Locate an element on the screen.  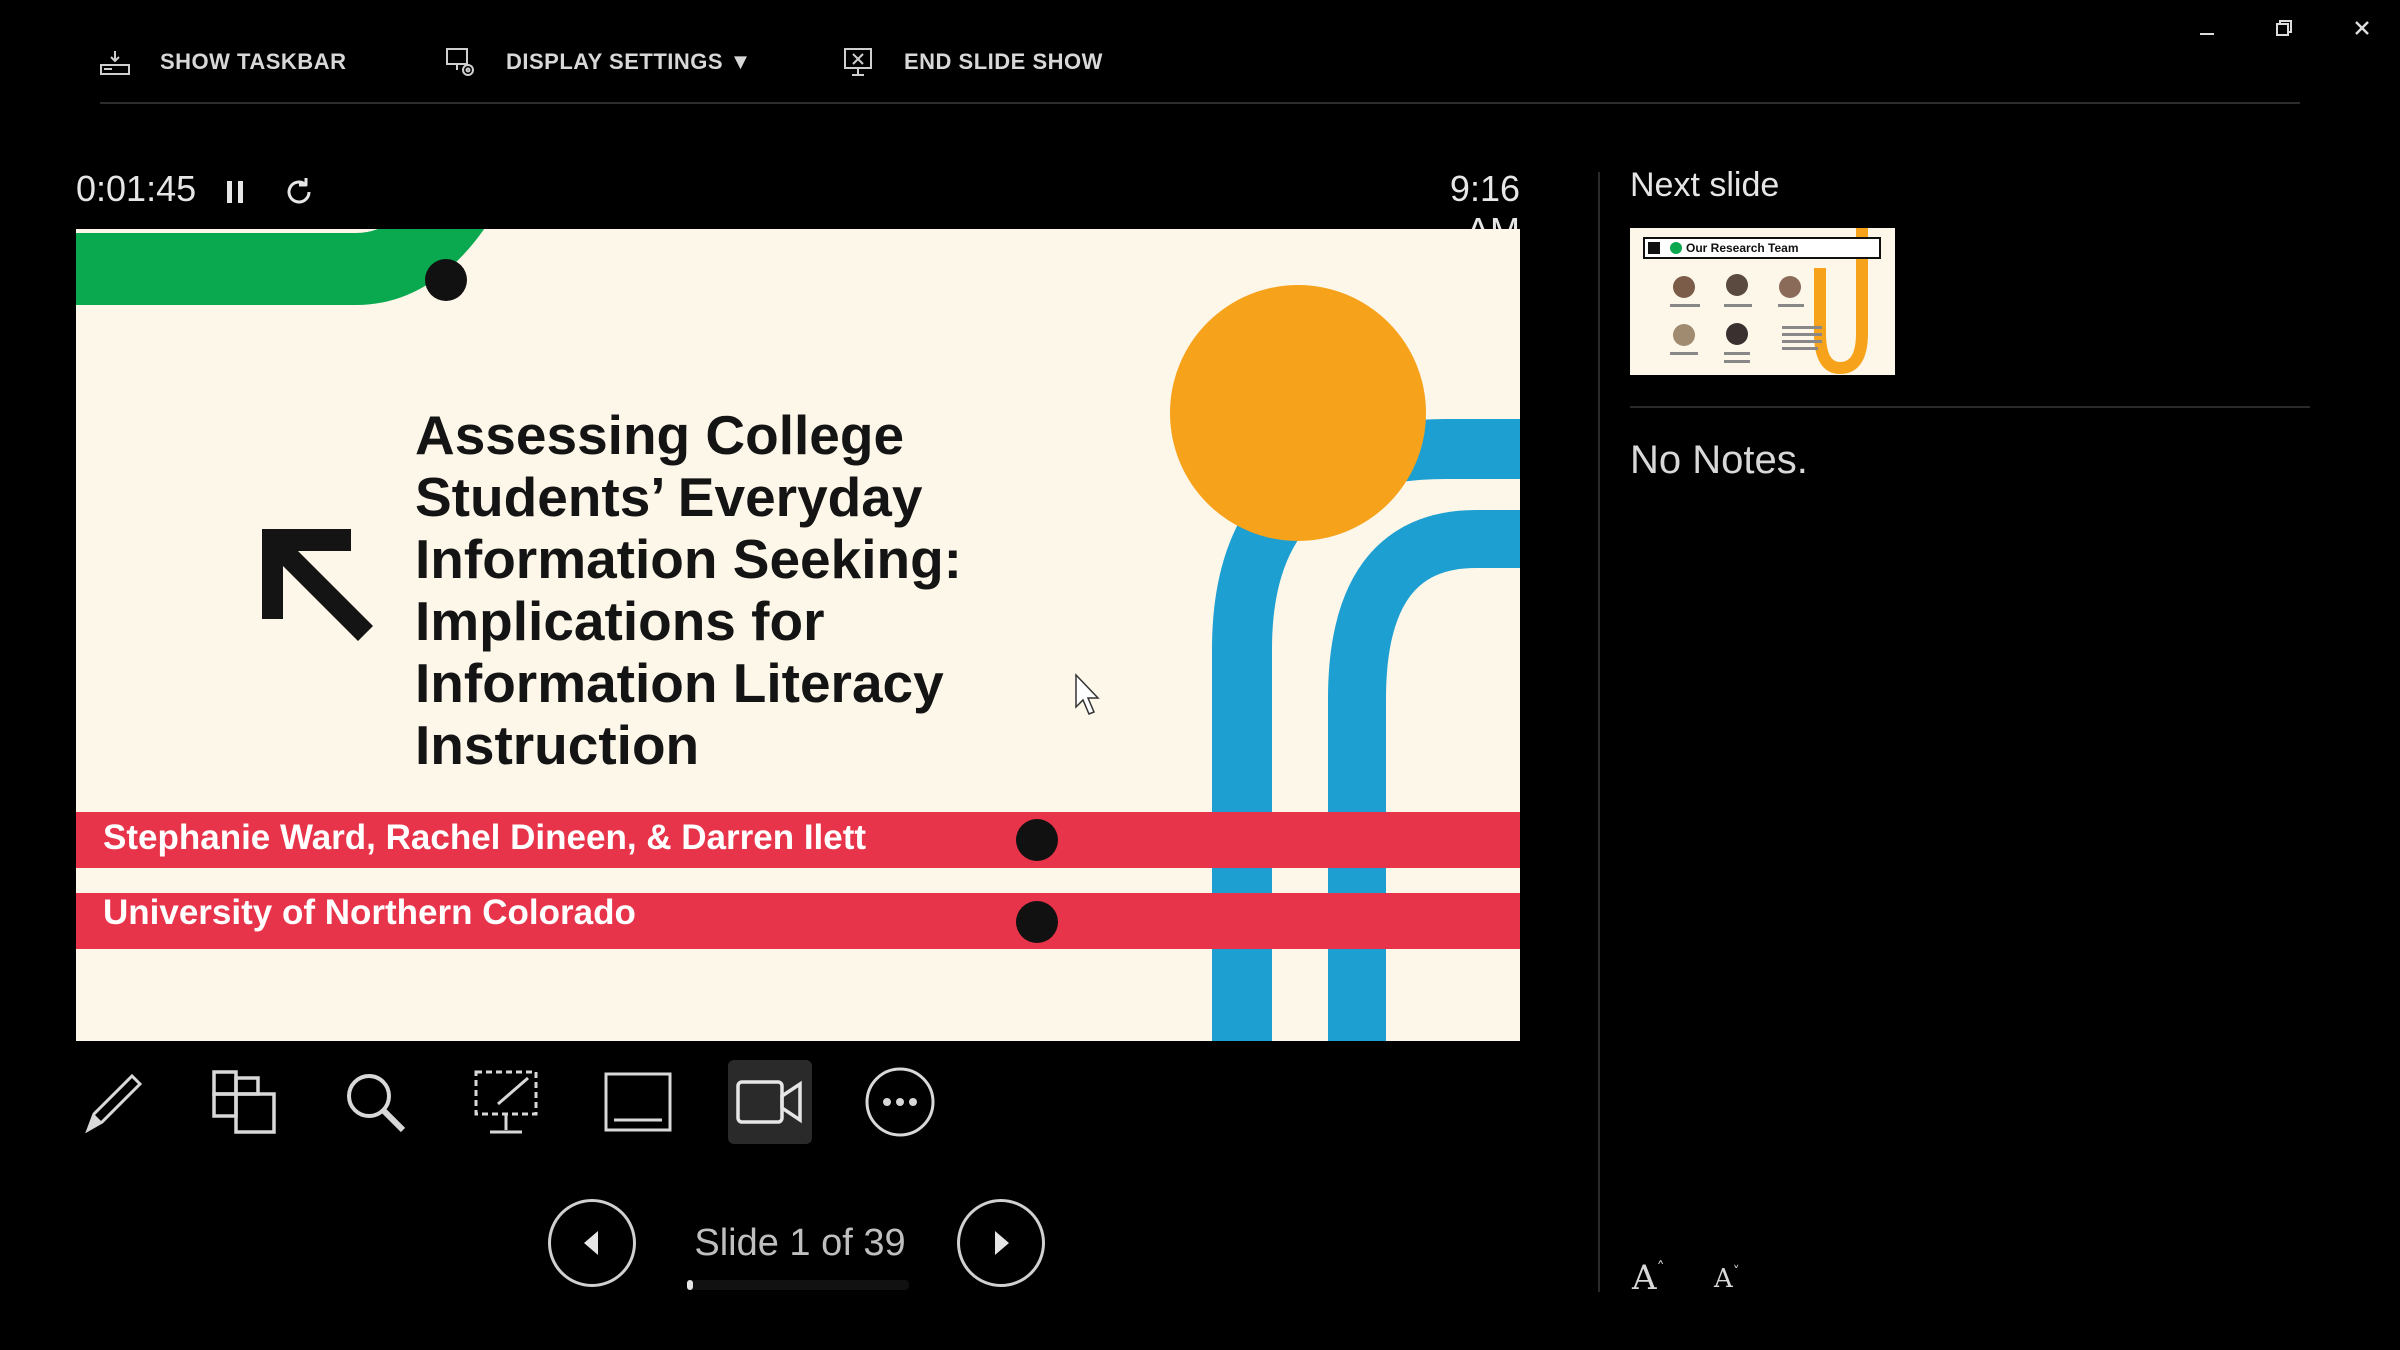
end-show-icon is located at coordinates (858, 62).